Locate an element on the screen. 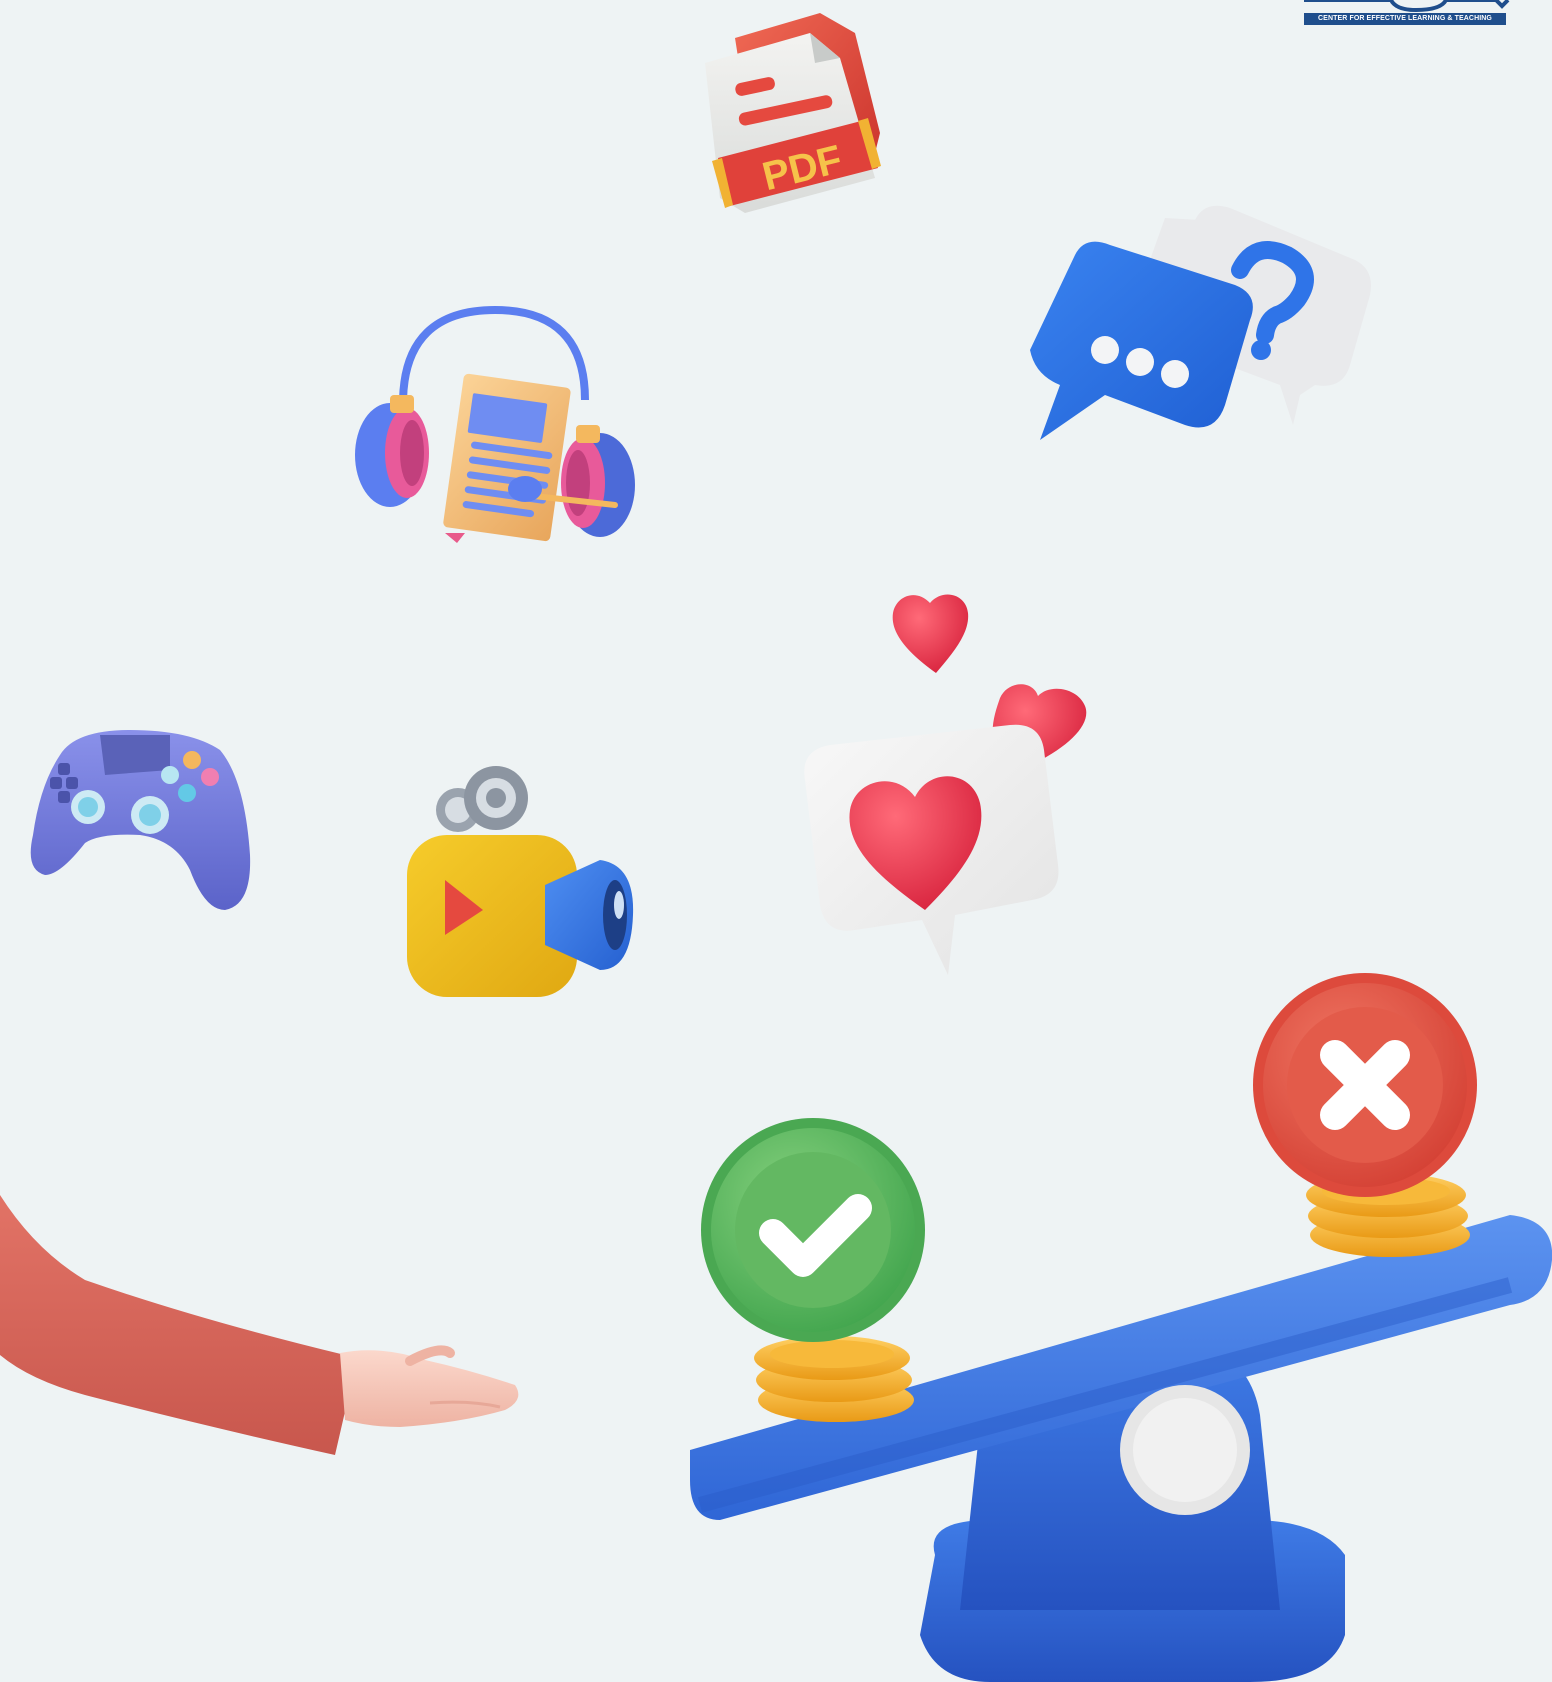 This screenshot has width=1552, height=1682. celt-logo: CENTER FOR EFFECTIVE LEARNING & TEACHING is located at coordinates (1404, 15).